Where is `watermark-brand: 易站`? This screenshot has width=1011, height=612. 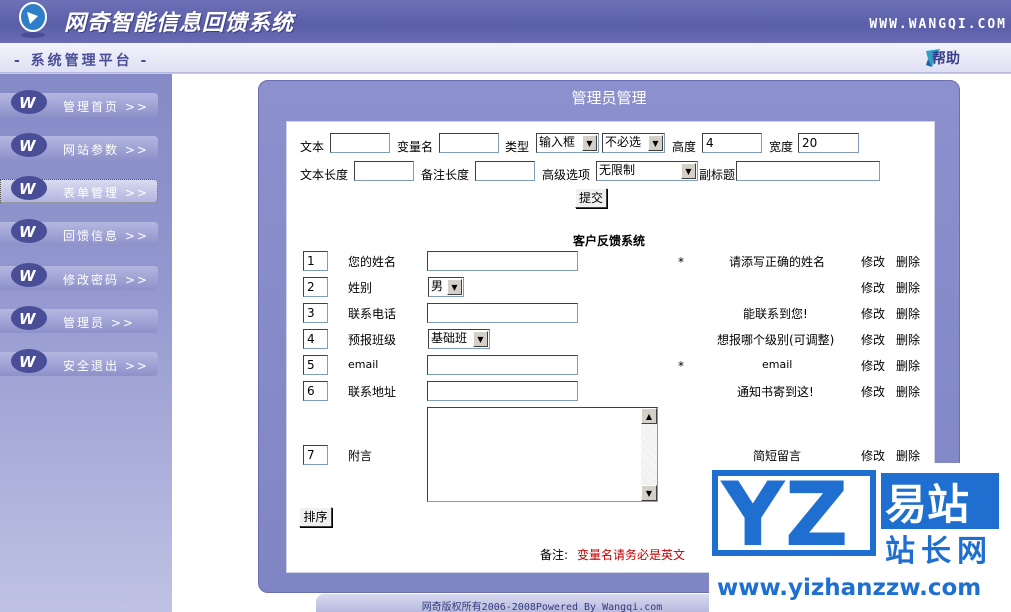
watermark-brand: 易站 is located at coordinates (927, 504).